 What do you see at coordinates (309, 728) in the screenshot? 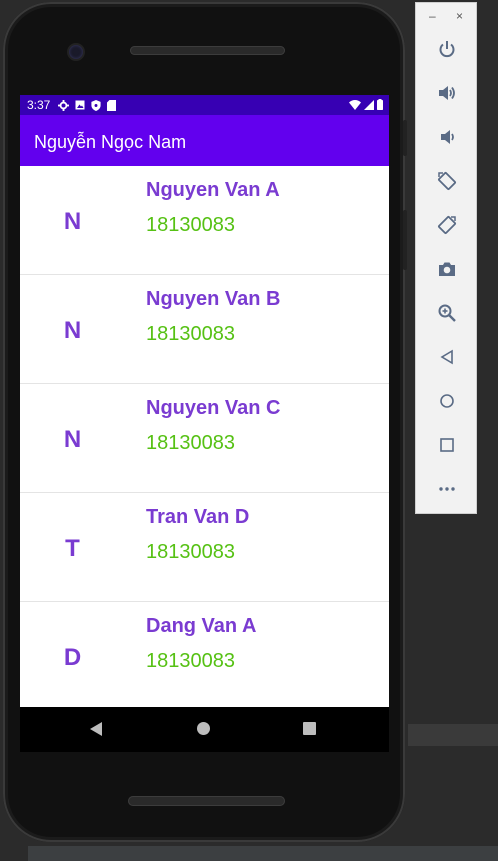
I see `nav-overview-icon` at bounding box center [309, 728].